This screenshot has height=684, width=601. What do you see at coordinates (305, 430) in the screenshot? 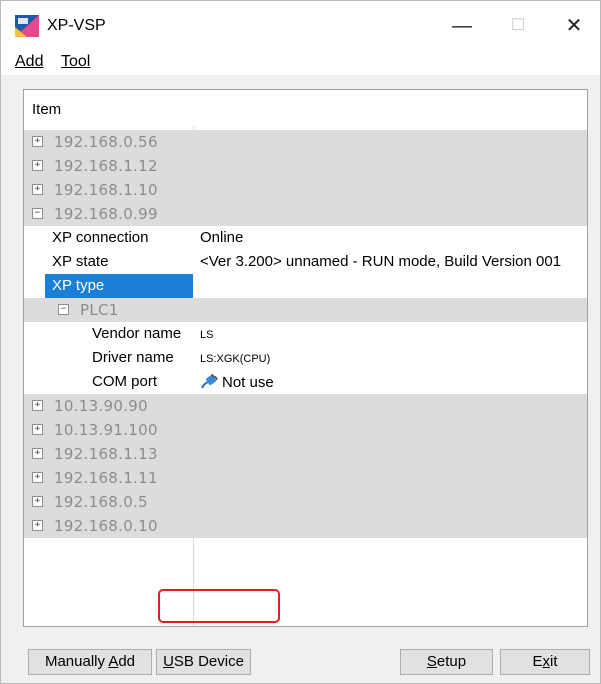
I see `tree-node: + 10.13.91.100` at bounding box center [305, 430].